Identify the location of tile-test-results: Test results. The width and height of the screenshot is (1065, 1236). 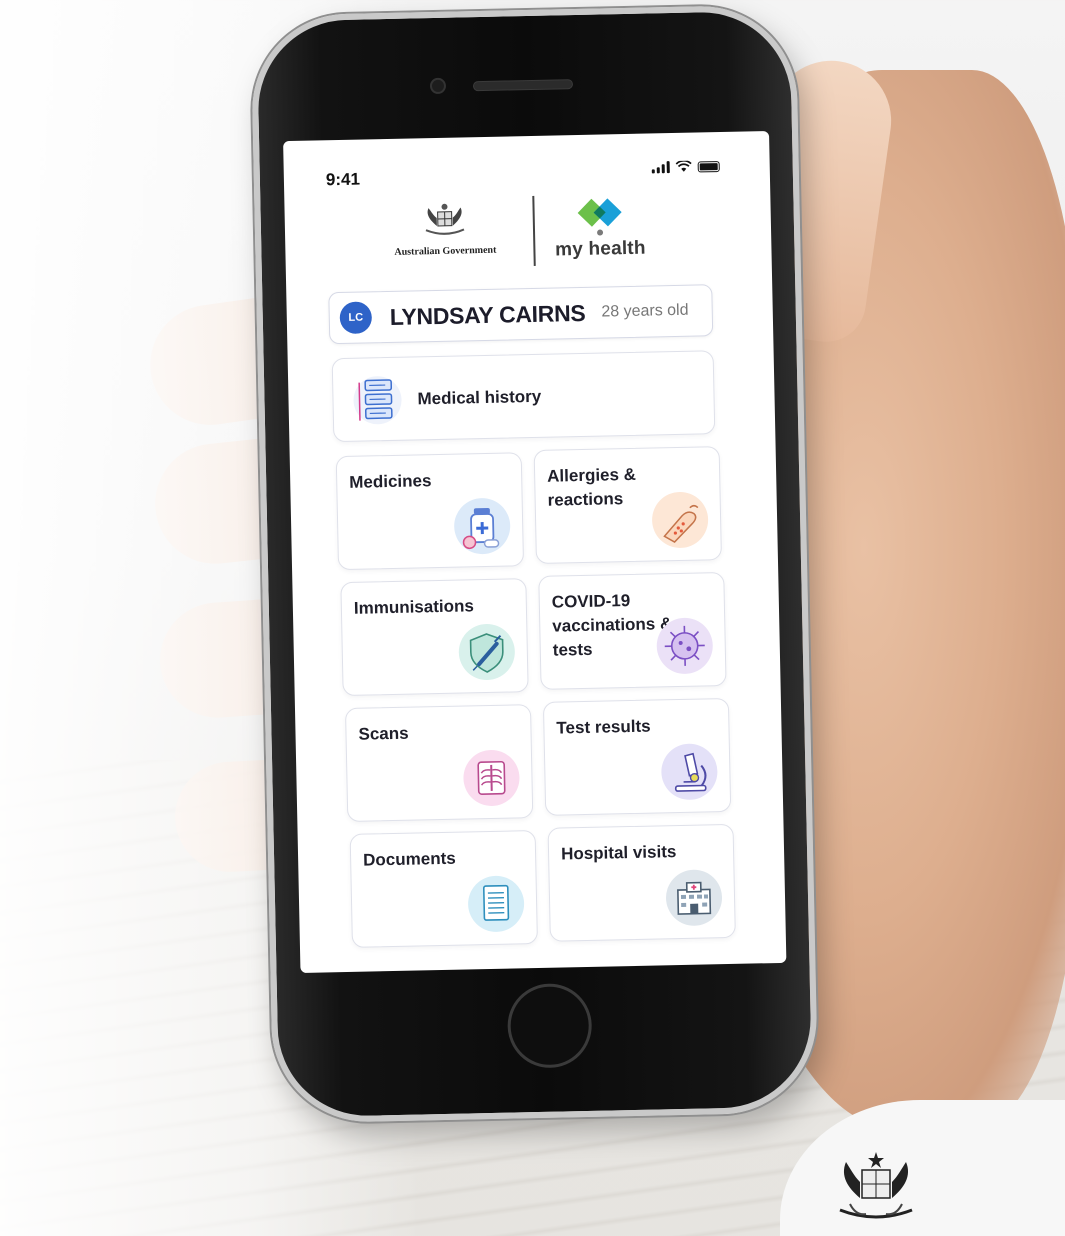
(637, 756).